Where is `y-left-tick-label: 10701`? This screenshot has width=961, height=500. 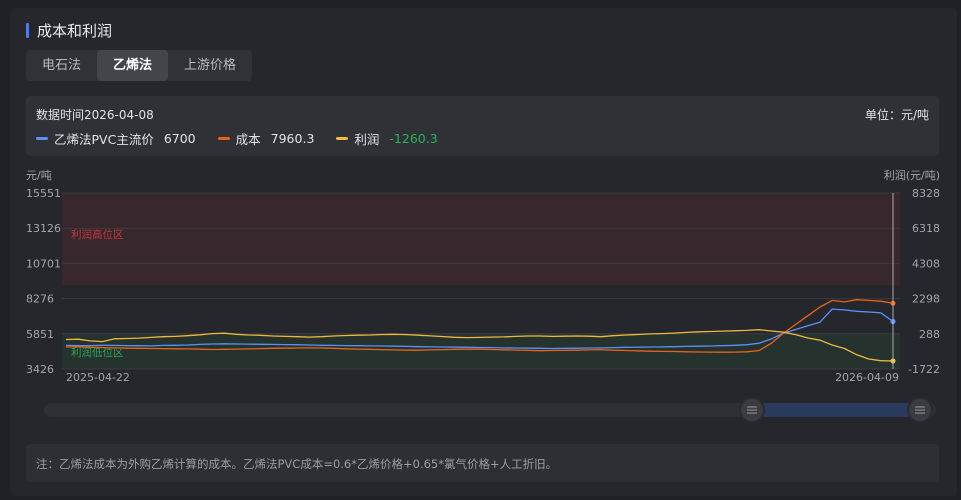
y-left-tick-label: 10701 is located at coordinates (43, 263).